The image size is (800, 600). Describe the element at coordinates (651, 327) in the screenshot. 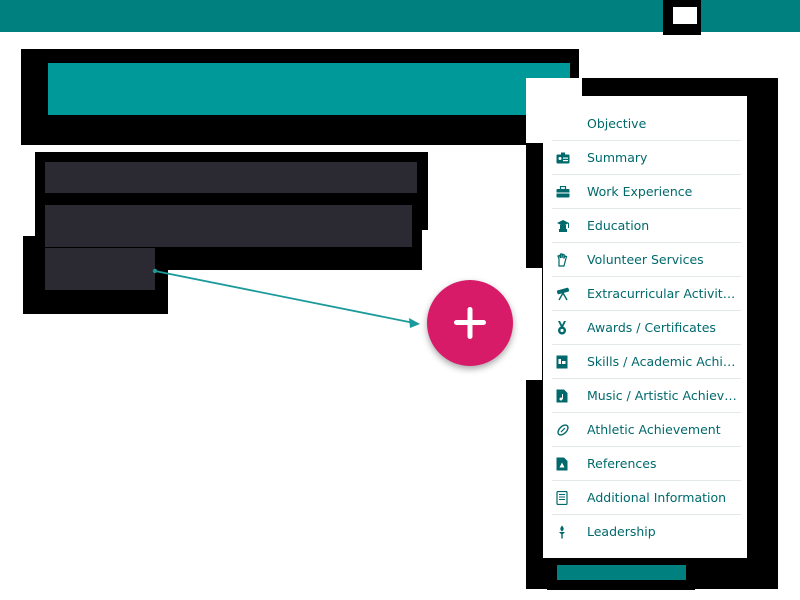

I see `menu-item-label: Awards / Certificates` at that location.